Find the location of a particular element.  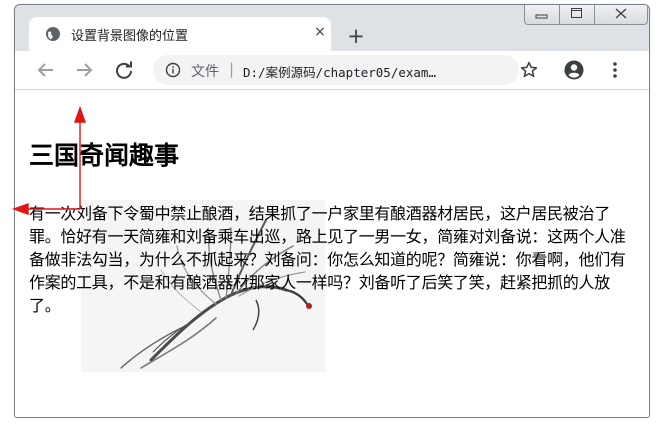

more-vert-icon is located at coordinates (615, 70).